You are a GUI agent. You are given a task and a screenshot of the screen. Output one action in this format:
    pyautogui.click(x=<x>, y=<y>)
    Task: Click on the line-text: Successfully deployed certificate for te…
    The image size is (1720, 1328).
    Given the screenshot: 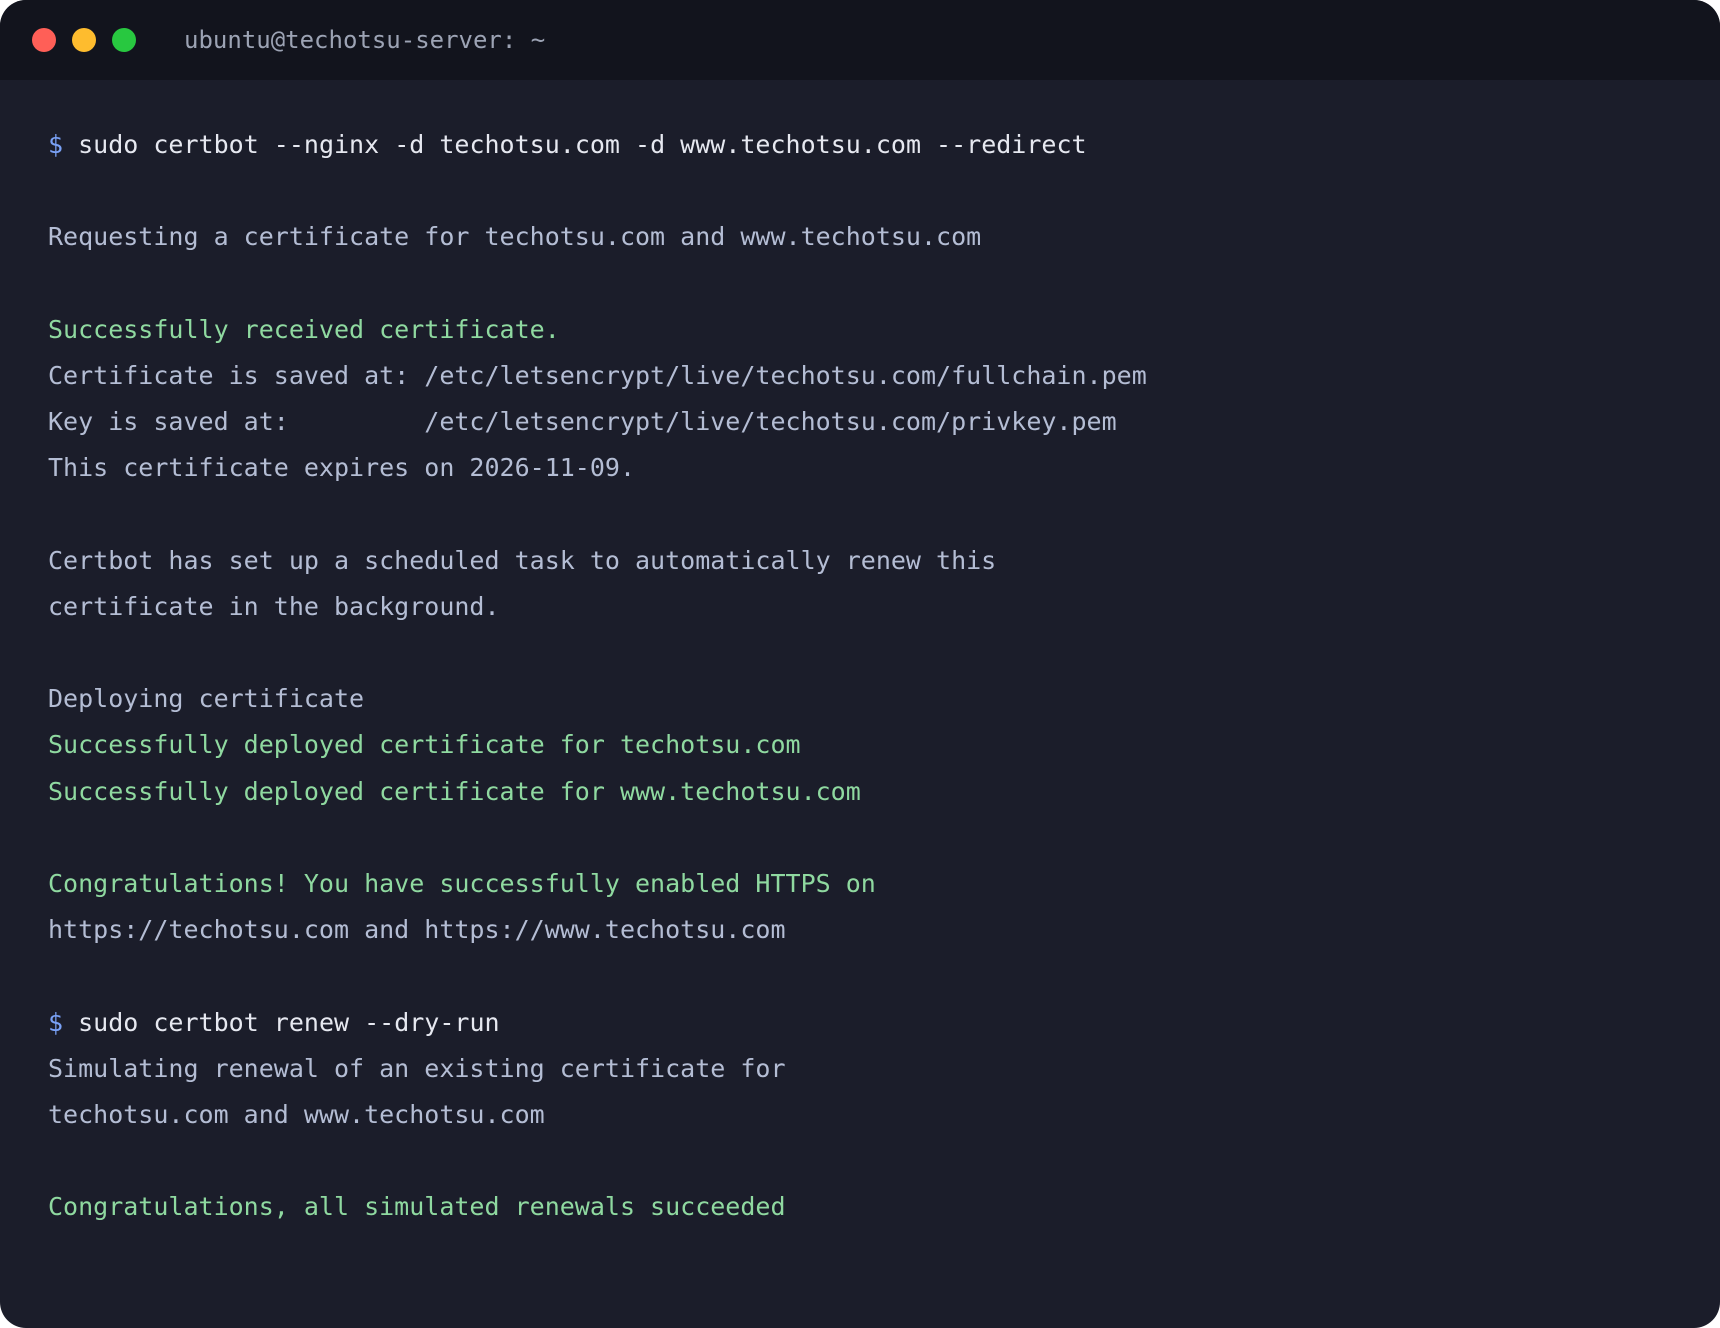 What is the action you would take?
    pyautogui.click(x=424, y=745)
    